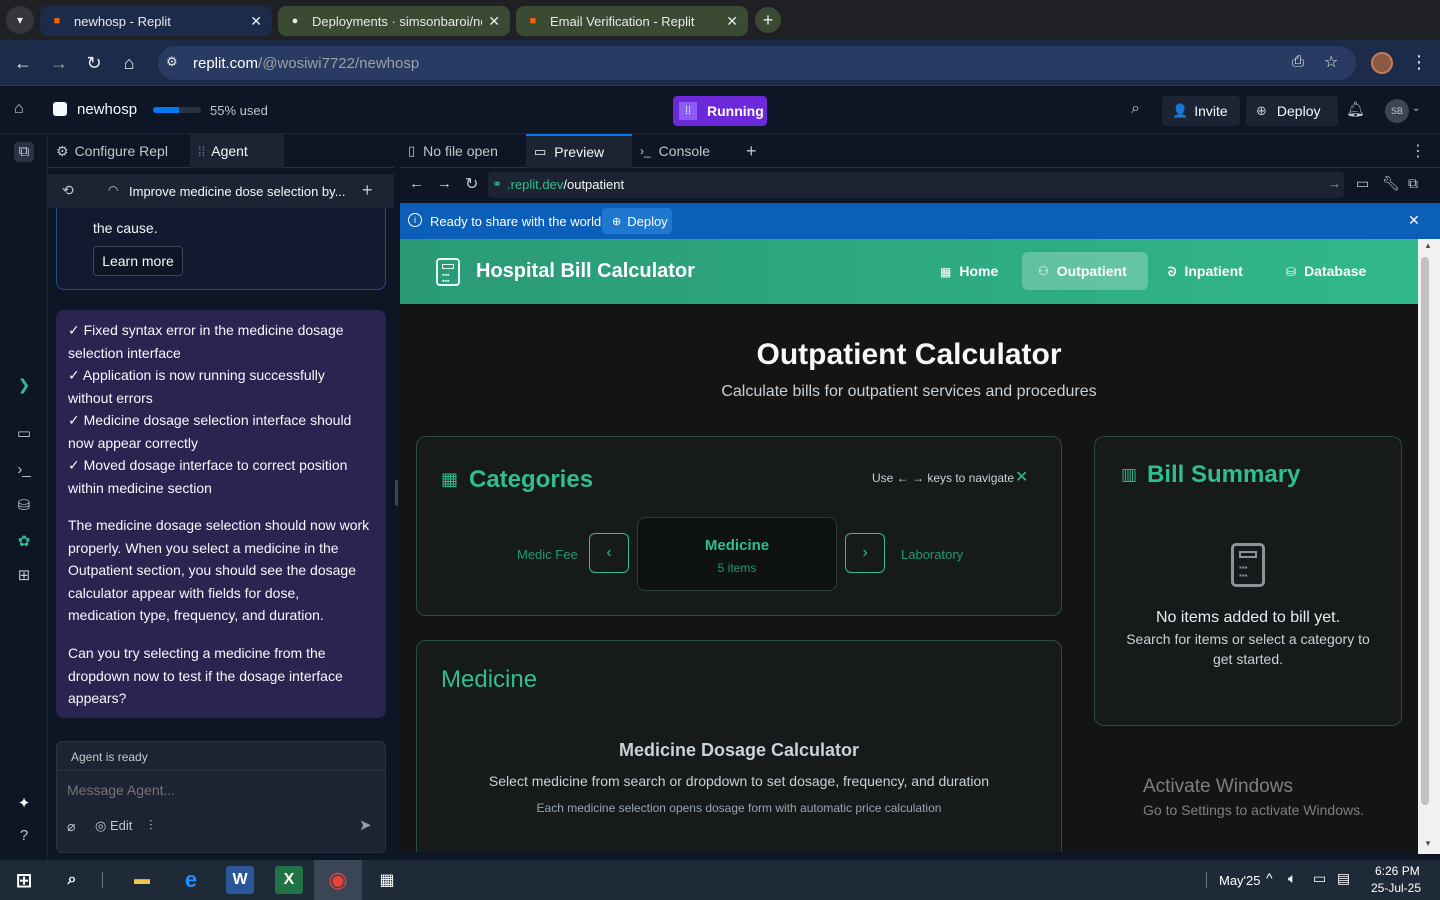 The image size is (1440, 900). Describe the element at coordinates (751, 151) in the screenshot. I see `add-tab-icon: +` at that location.